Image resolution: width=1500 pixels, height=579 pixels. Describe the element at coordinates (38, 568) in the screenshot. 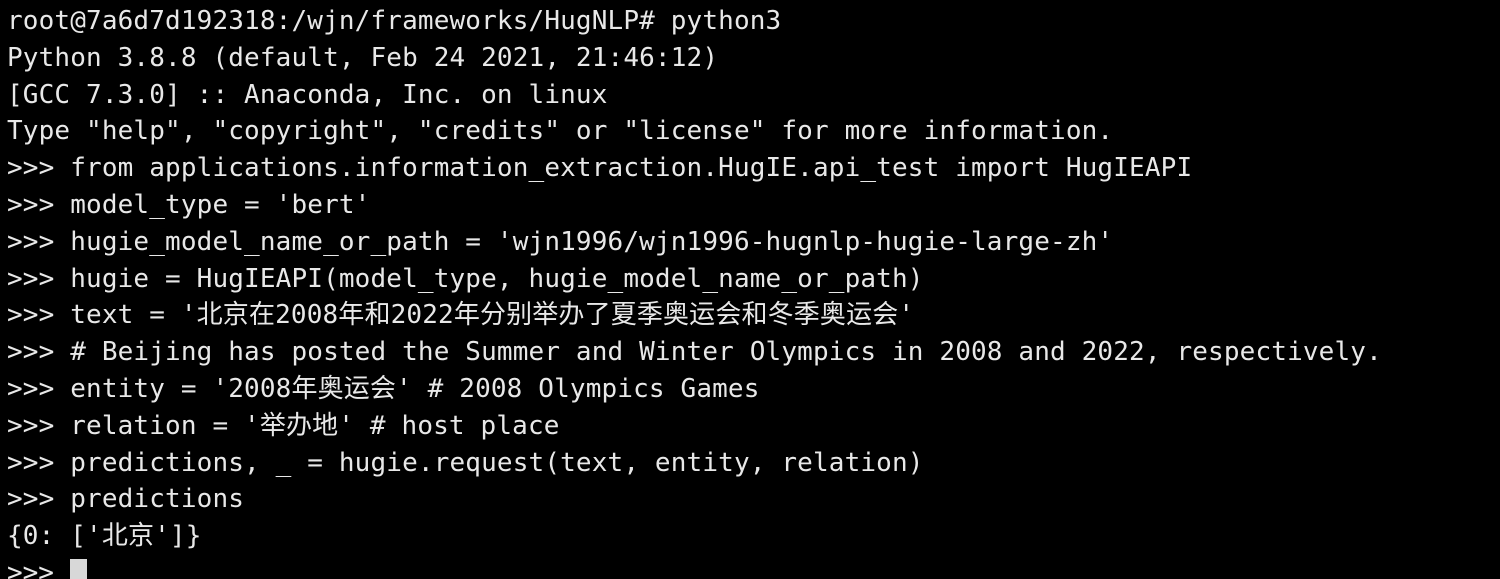

I see `terminal-prompt: >>>` at that location.